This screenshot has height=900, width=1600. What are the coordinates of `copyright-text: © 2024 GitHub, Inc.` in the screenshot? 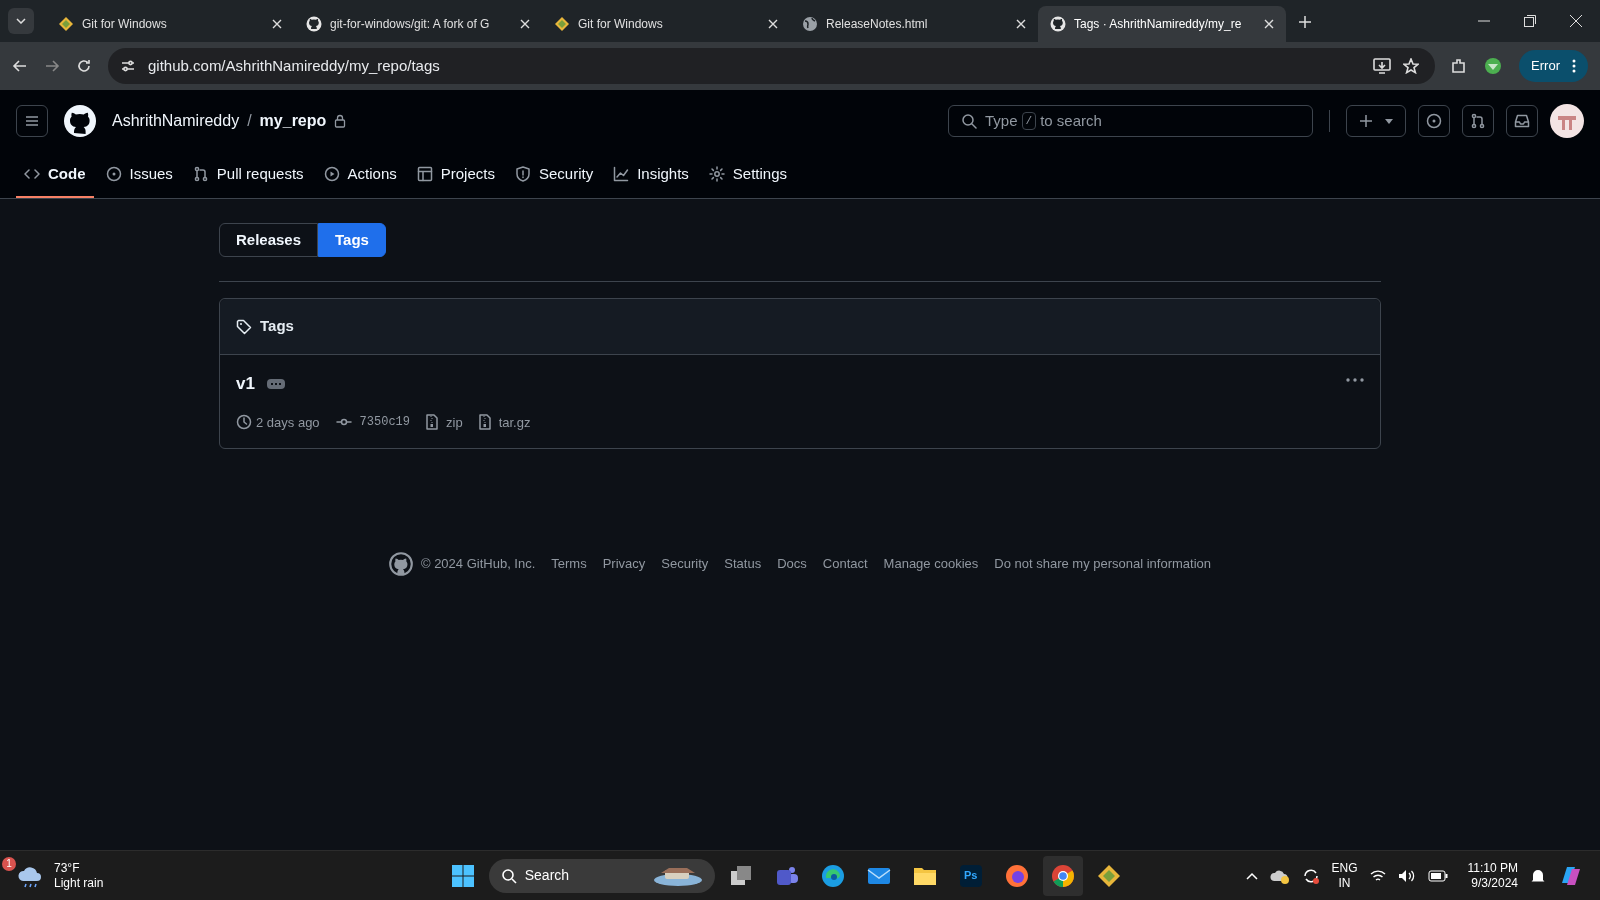 It's located at (478, 564).